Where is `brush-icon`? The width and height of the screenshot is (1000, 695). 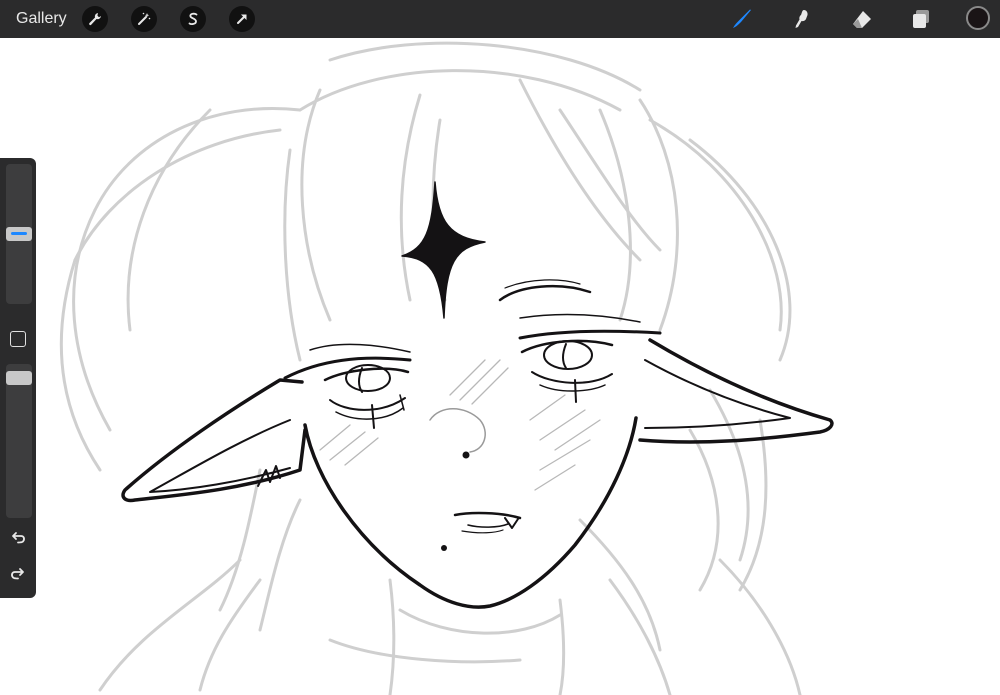 brush-icon is located at coordinates (742, 18).